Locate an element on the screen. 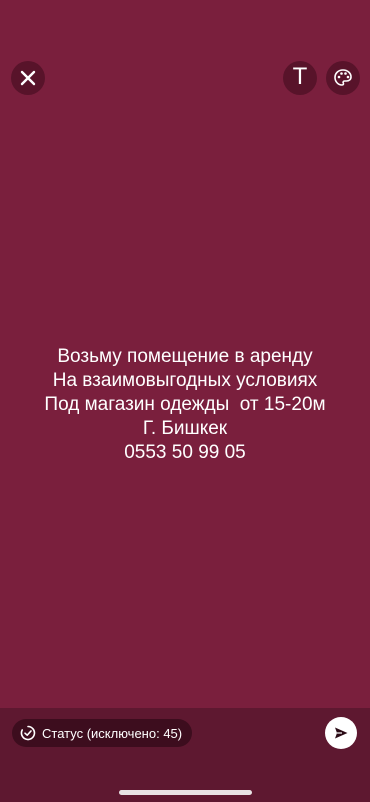  send-button is located at coordinates (341, 733).